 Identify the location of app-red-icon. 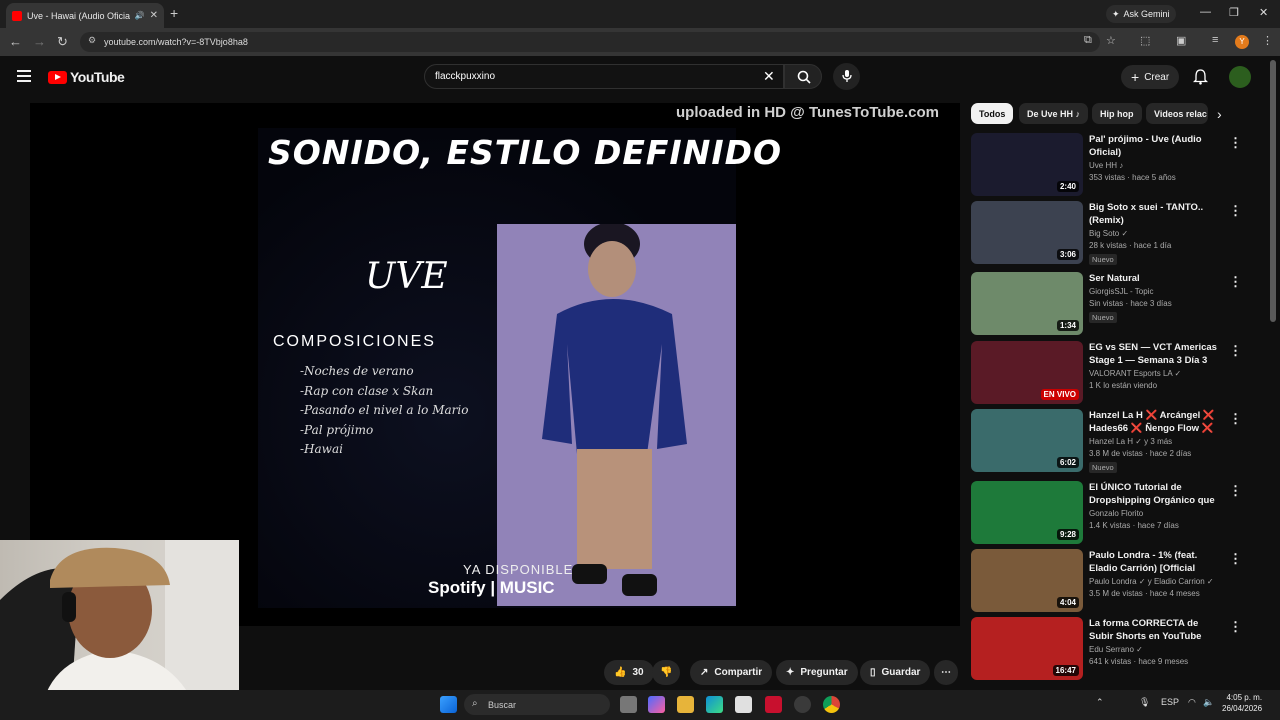
(773, 704).